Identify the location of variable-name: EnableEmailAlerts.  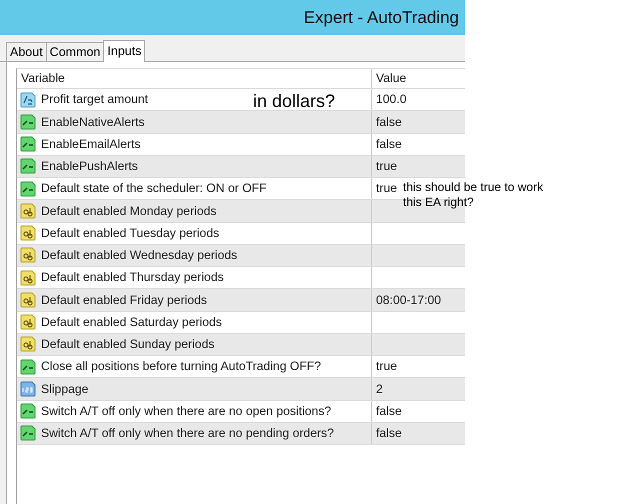
(91, 144).